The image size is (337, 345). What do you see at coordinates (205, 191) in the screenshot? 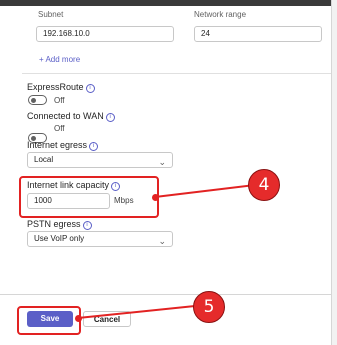
I see `step-4-connector` at bounding box center [205, 191].